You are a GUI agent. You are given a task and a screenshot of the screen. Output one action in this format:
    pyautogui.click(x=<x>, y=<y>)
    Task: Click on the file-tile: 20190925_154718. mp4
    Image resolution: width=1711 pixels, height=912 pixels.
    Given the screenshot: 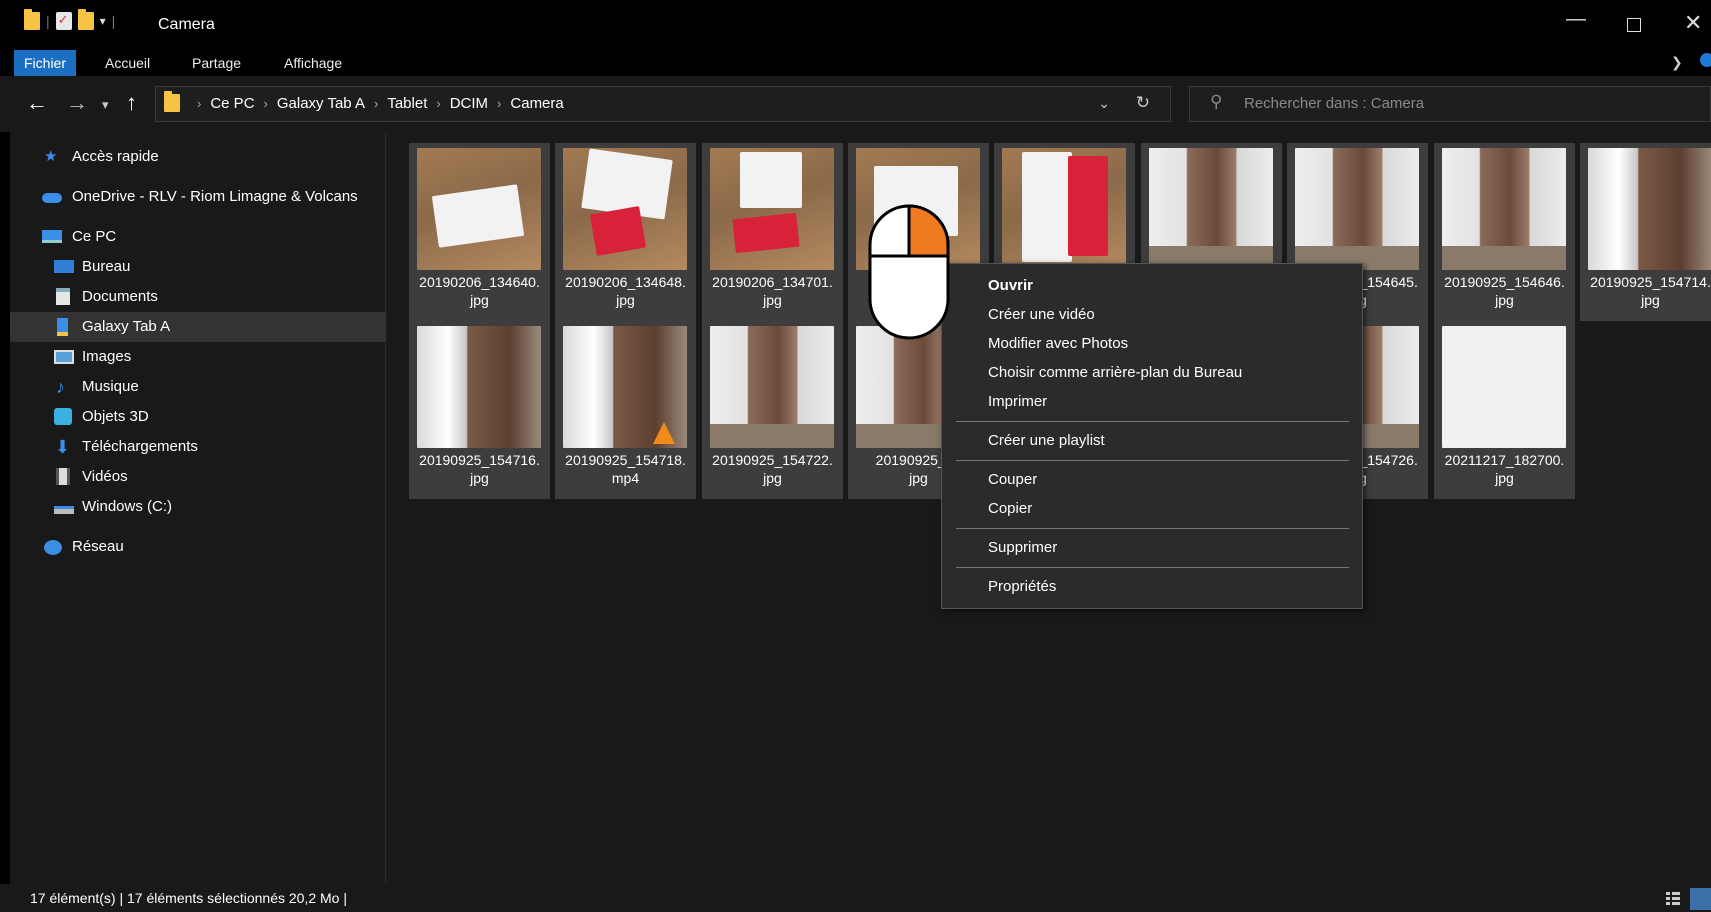 What is the action you would take?
    pyautogui.click(x=625, y=410)
    